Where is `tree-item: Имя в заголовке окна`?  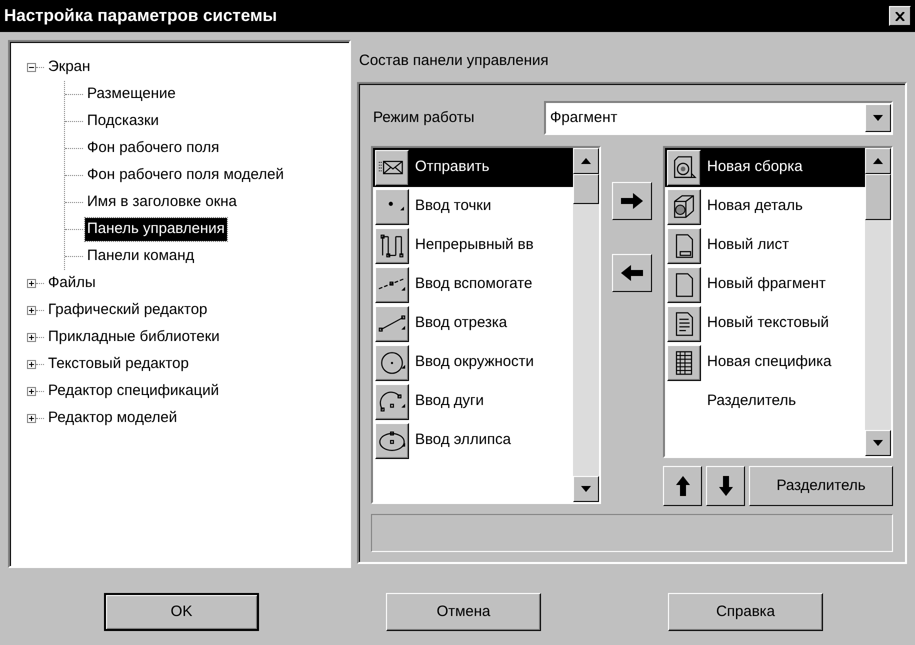 tree-item: Имя в заголовке окна is located at coordinates (162, 202).